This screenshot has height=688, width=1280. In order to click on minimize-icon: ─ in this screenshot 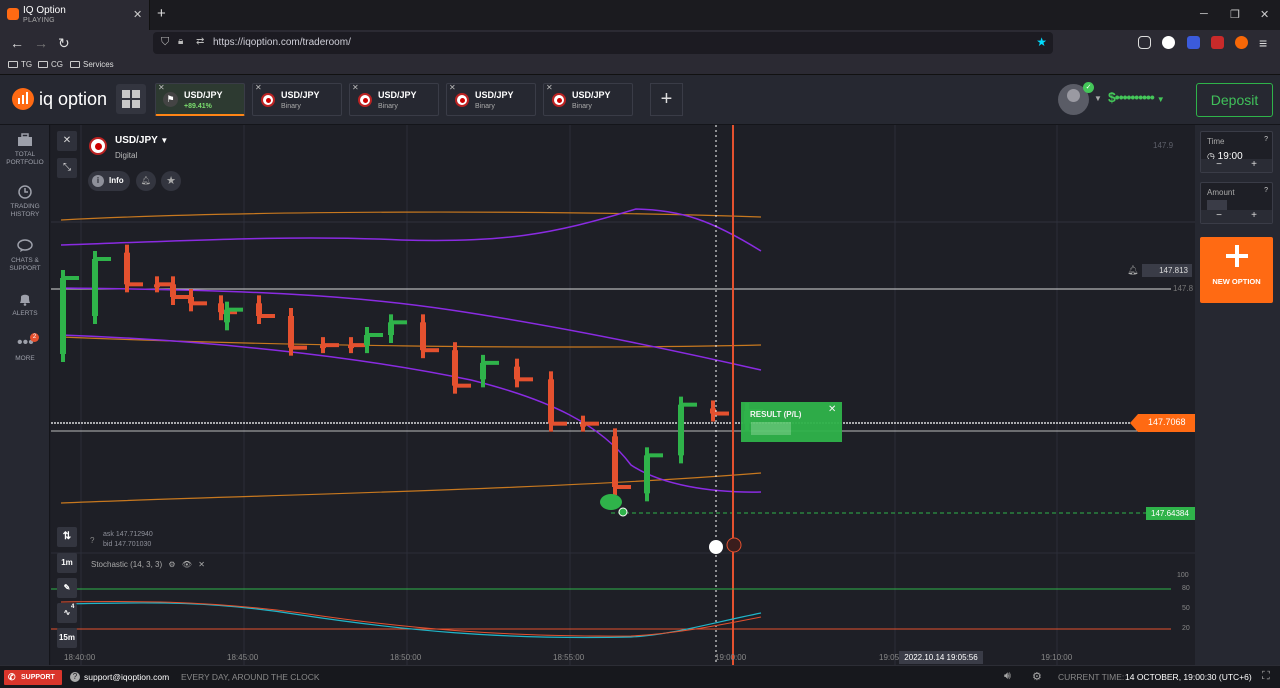, I will do `click(1204, 14)`.